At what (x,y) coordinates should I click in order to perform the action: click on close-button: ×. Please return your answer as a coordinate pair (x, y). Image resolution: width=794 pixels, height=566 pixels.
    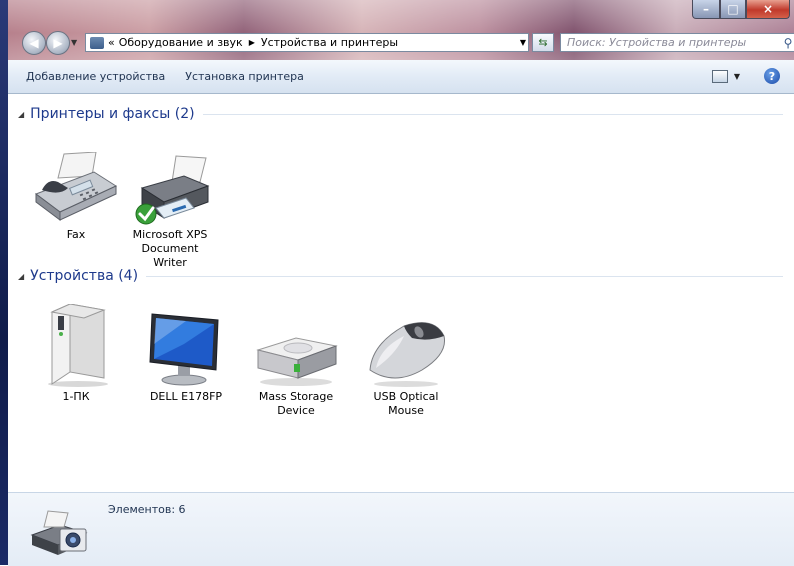
    Looking at the image, I should click on (768, 9).